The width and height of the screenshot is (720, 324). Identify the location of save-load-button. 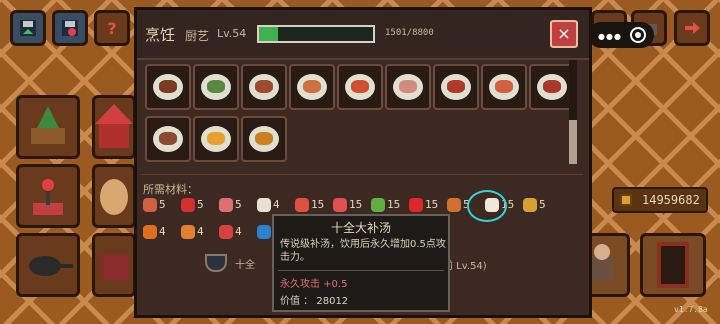
(70, 28).